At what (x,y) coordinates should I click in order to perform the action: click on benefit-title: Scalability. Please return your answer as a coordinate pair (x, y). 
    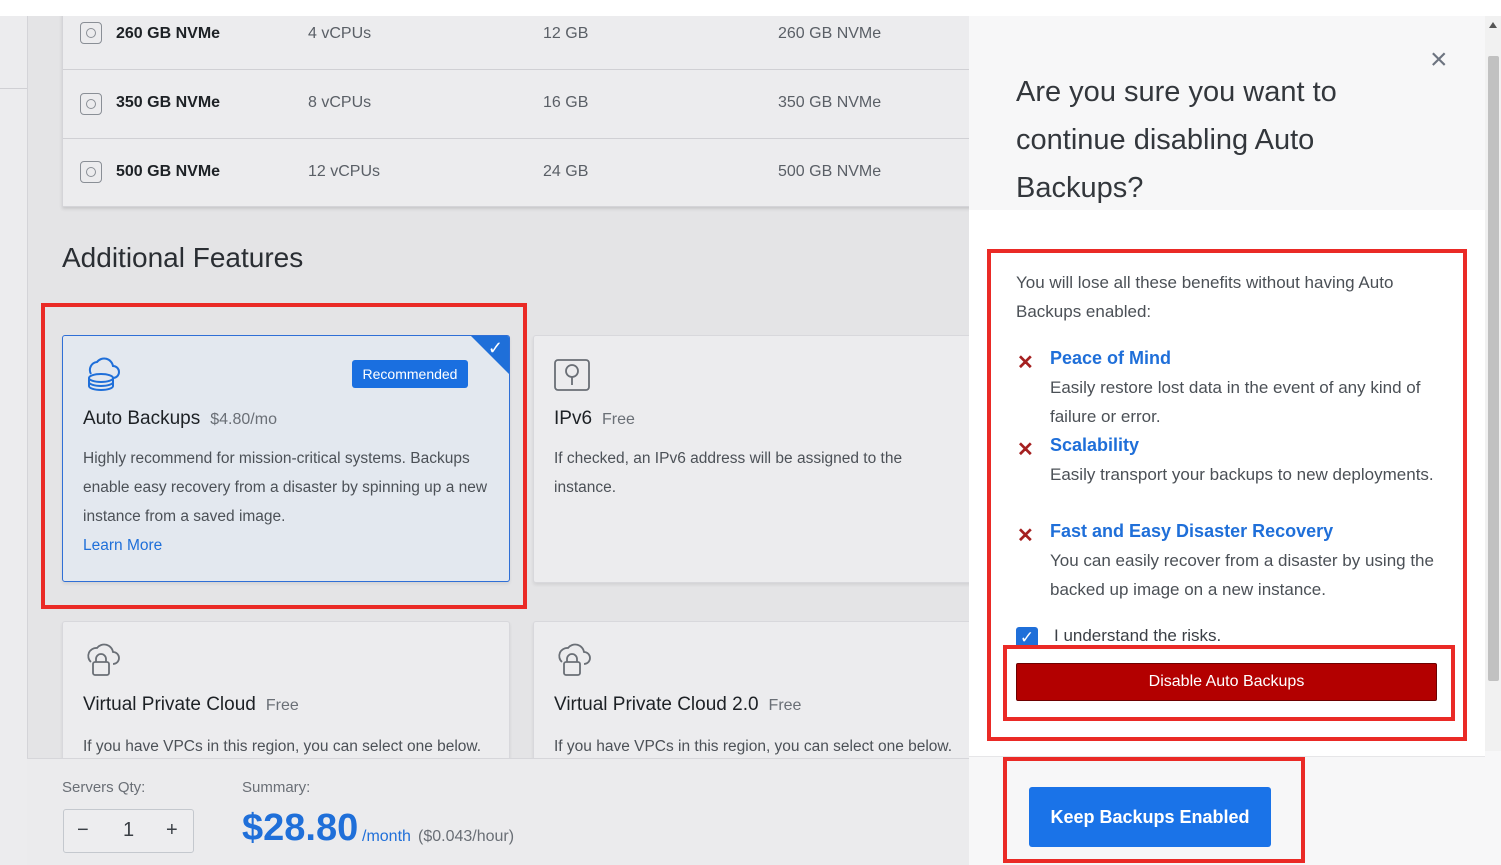
    Looking at the image, I should click on (1095, 445).